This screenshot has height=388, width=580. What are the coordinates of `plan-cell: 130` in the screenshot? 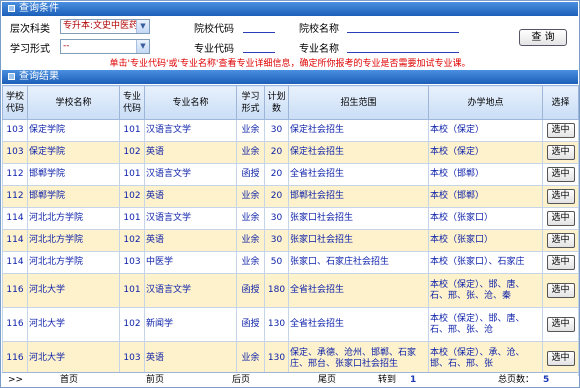 It's located at (276, 358).